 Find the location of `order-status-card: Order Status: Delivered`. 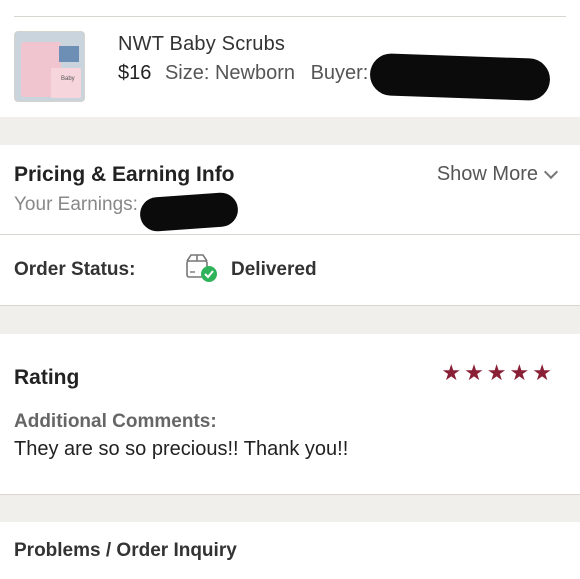

order-status-card: Order Status: Delivered is located at coordinates (290, 270).